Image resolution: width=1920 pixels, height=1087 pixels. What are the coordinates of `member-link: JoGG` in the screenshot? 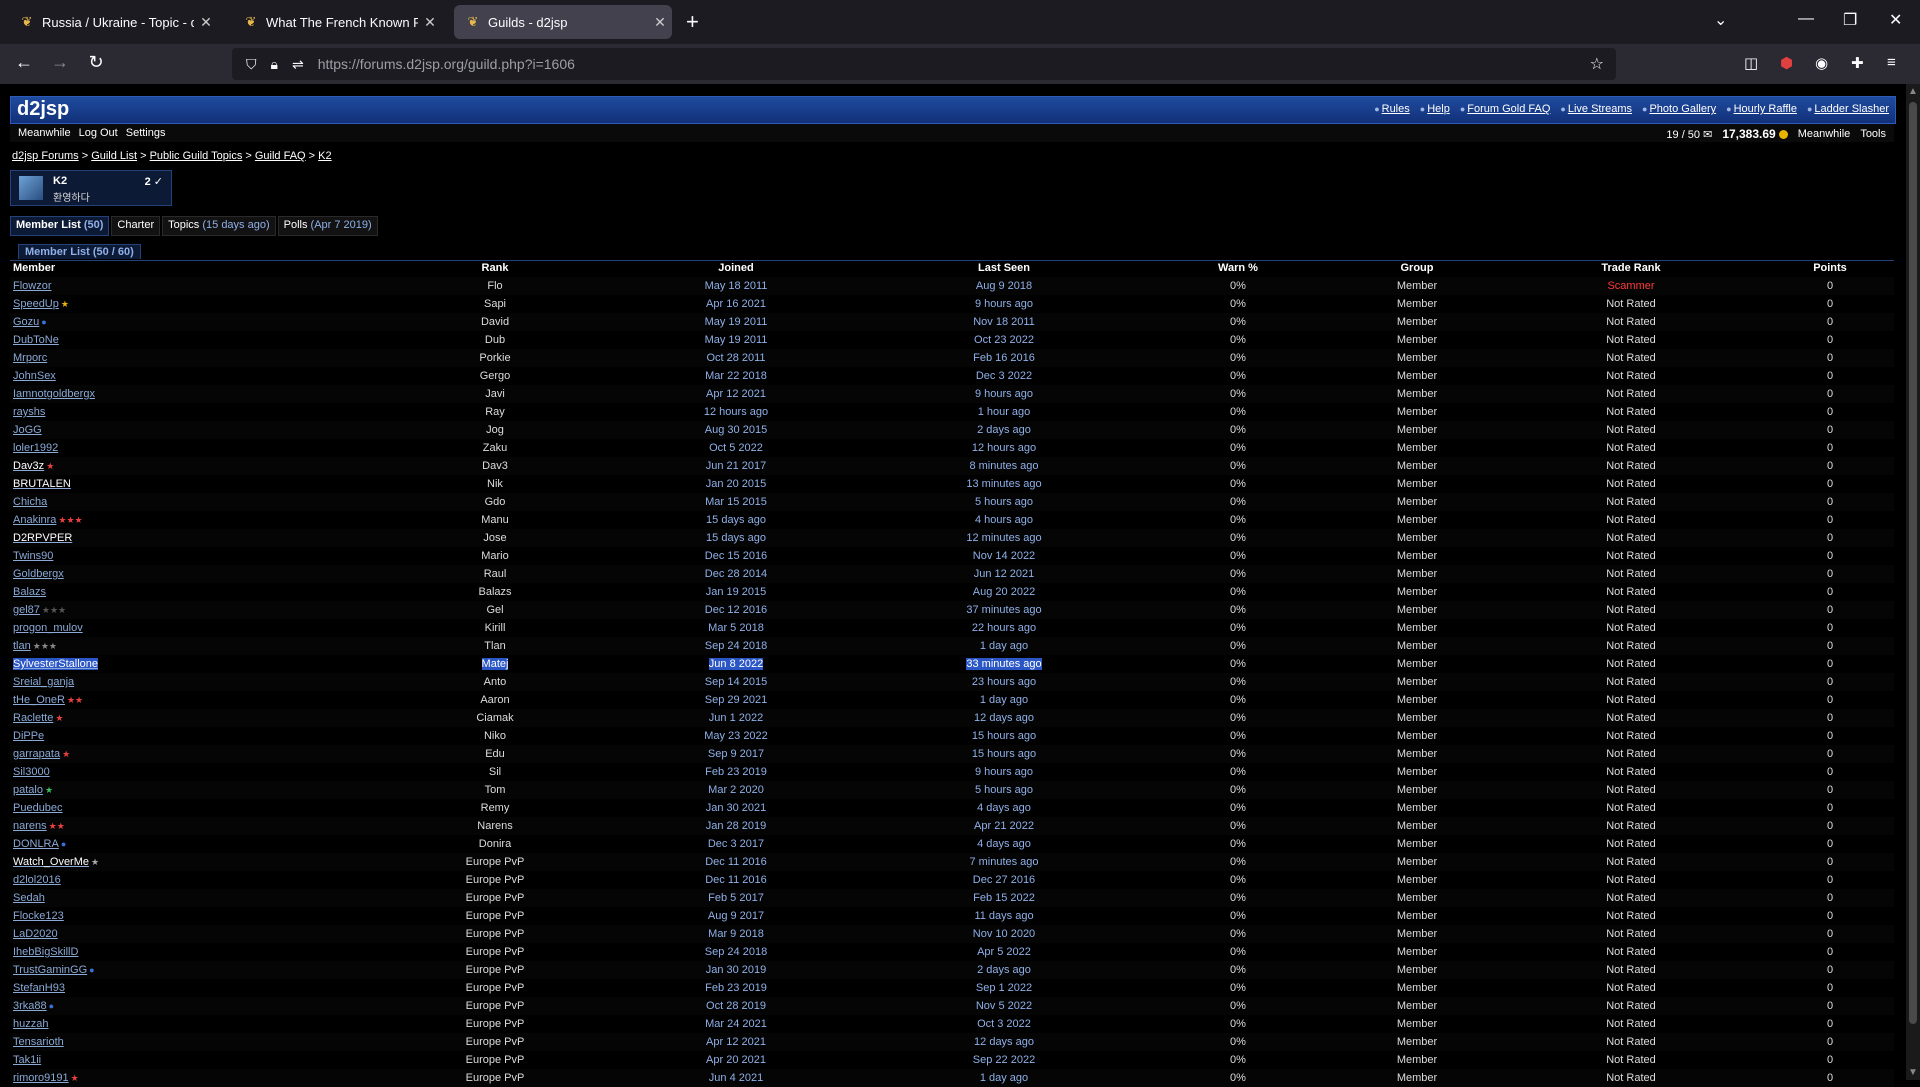 It's located at (27, 430).